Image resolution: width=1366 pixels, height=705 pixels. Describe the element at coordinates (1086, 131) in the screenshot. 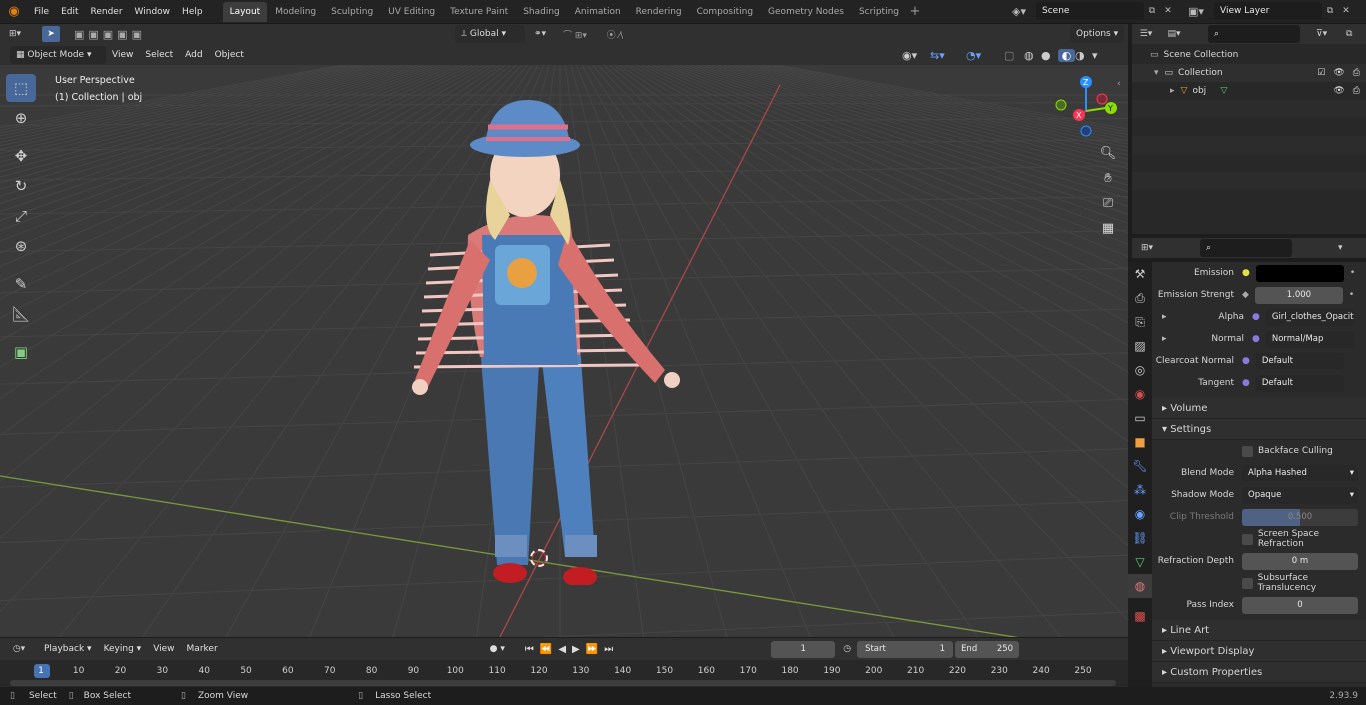

I see `gizmo-neg-z-icon` at that location.